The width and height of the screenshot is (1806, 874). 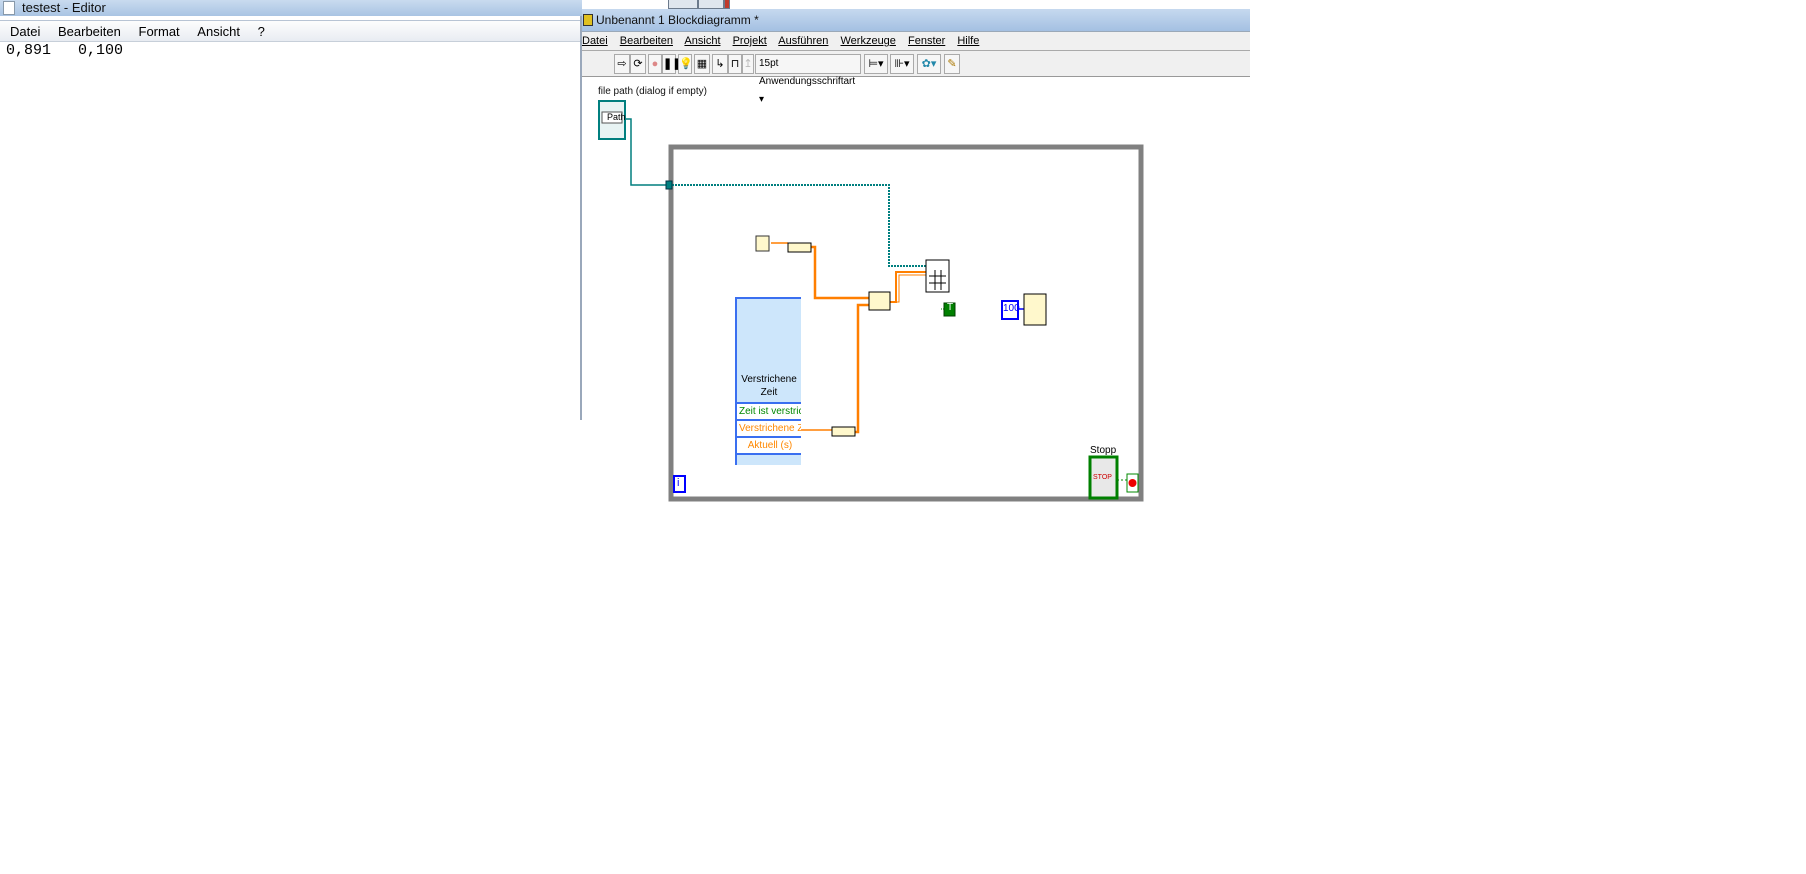 I want to click on to-double-node, so click(x=799, y=247).